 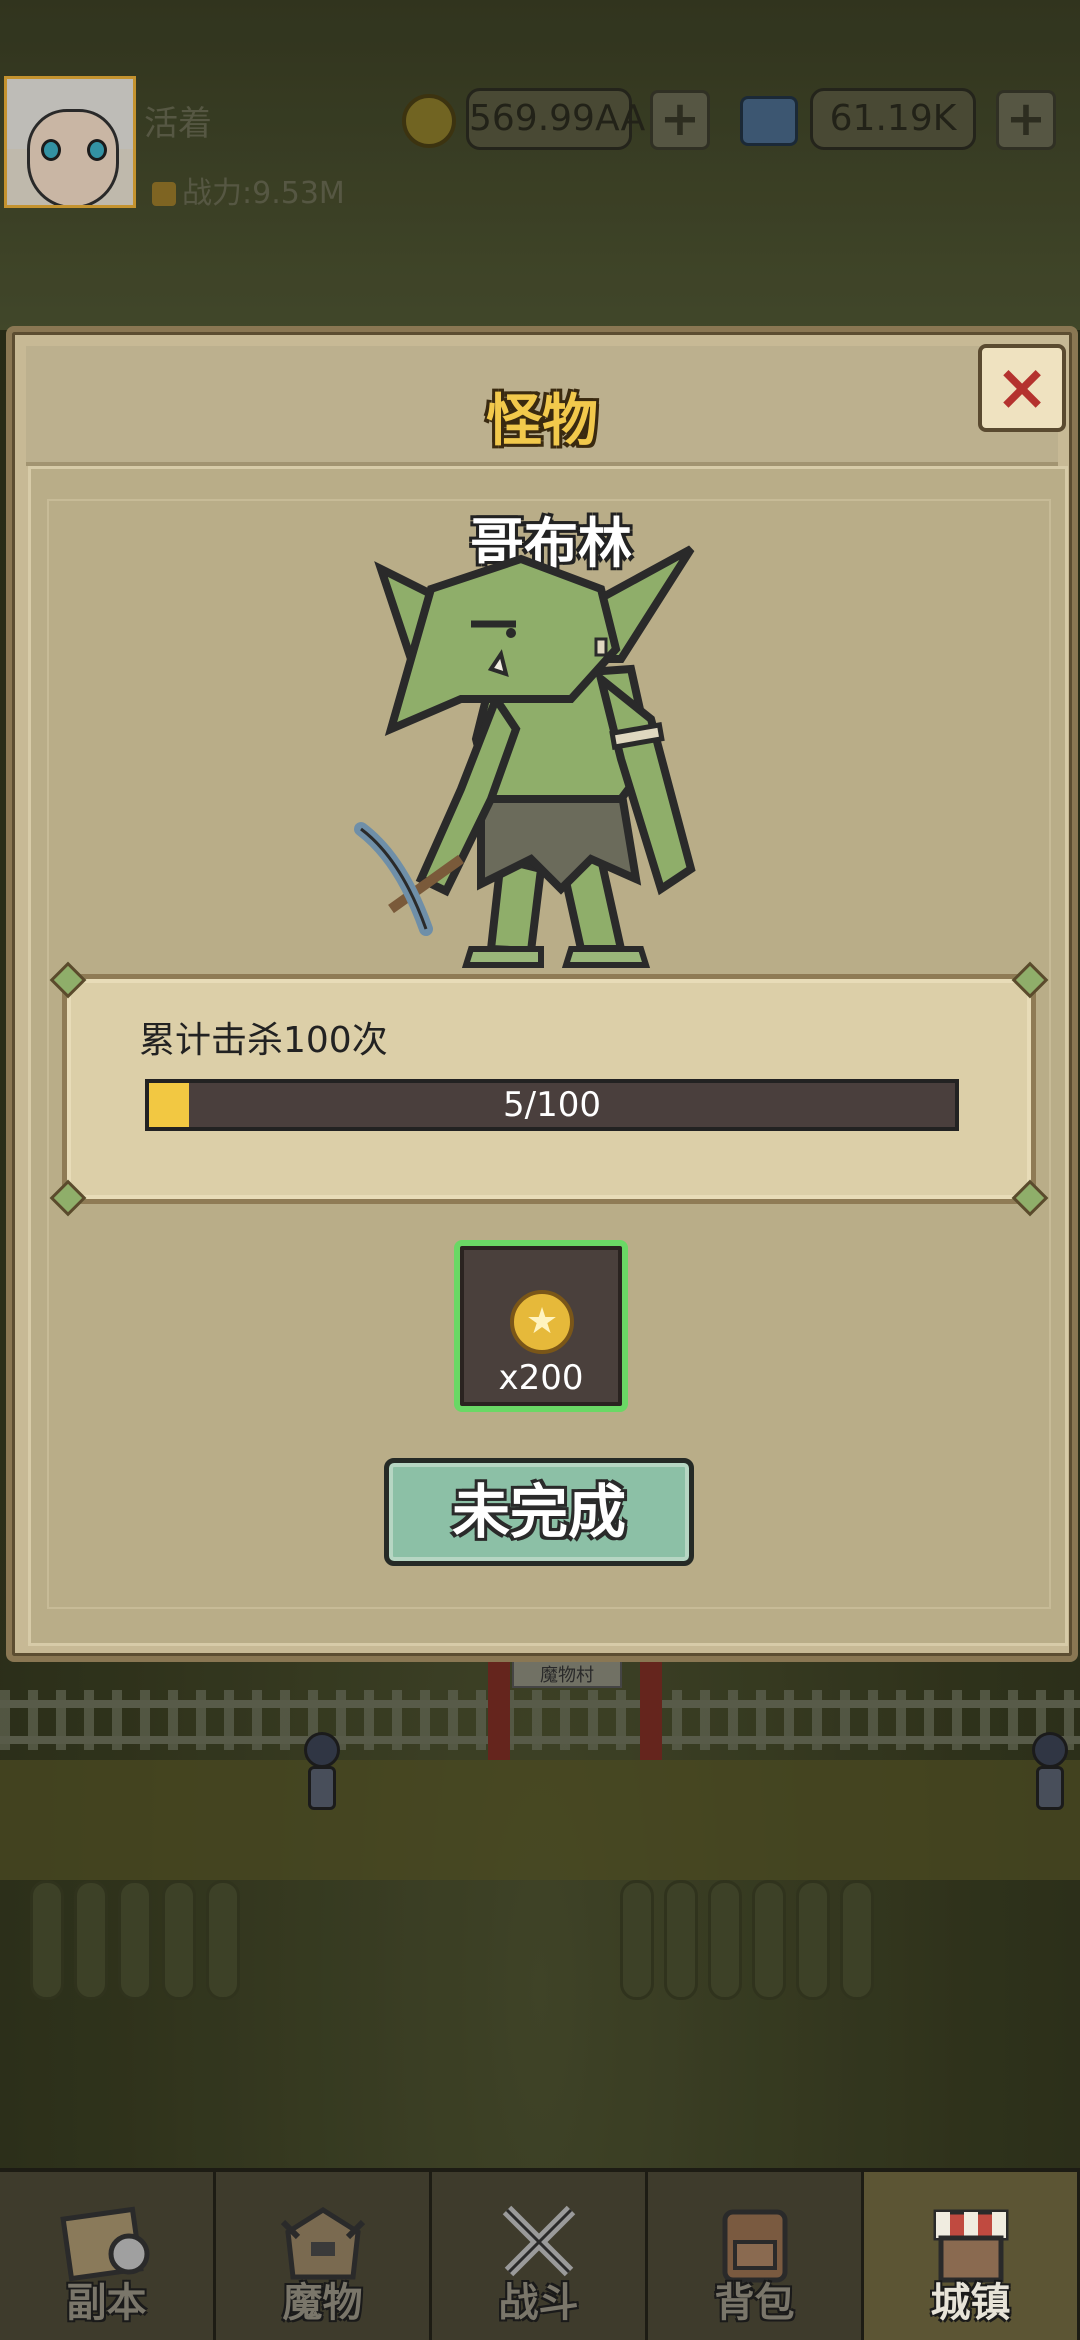 What do you see at coordinates (756, 2256) in the screenshot?
I see `nav-item-backpack: 背包` at bounding box center [756, 2256].